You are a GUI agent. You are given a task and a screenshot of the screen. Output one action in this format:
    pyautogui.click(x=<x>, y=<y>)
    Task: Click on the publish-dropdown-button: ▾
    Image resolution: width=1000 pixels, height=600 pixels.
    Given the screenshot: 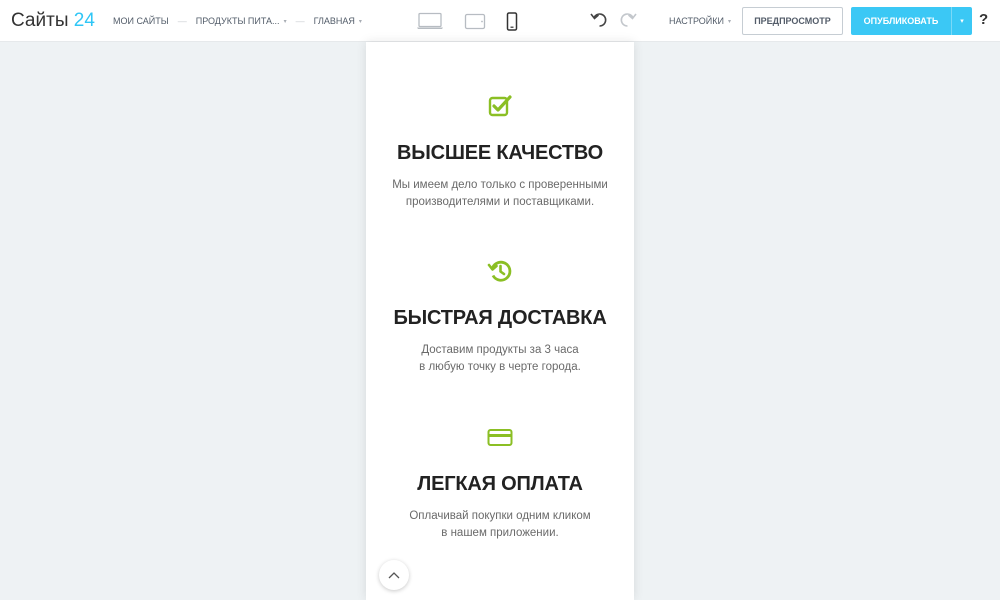 What is the action you would take?
    pyautogui.click(x=961, y=21)
    